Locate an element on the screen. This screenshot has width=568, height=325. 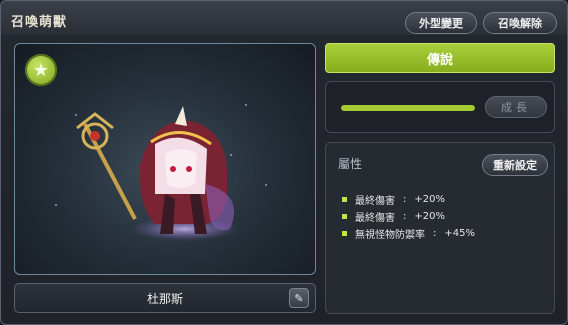
attribute-value: +45% is located at coordinates (459, 233).